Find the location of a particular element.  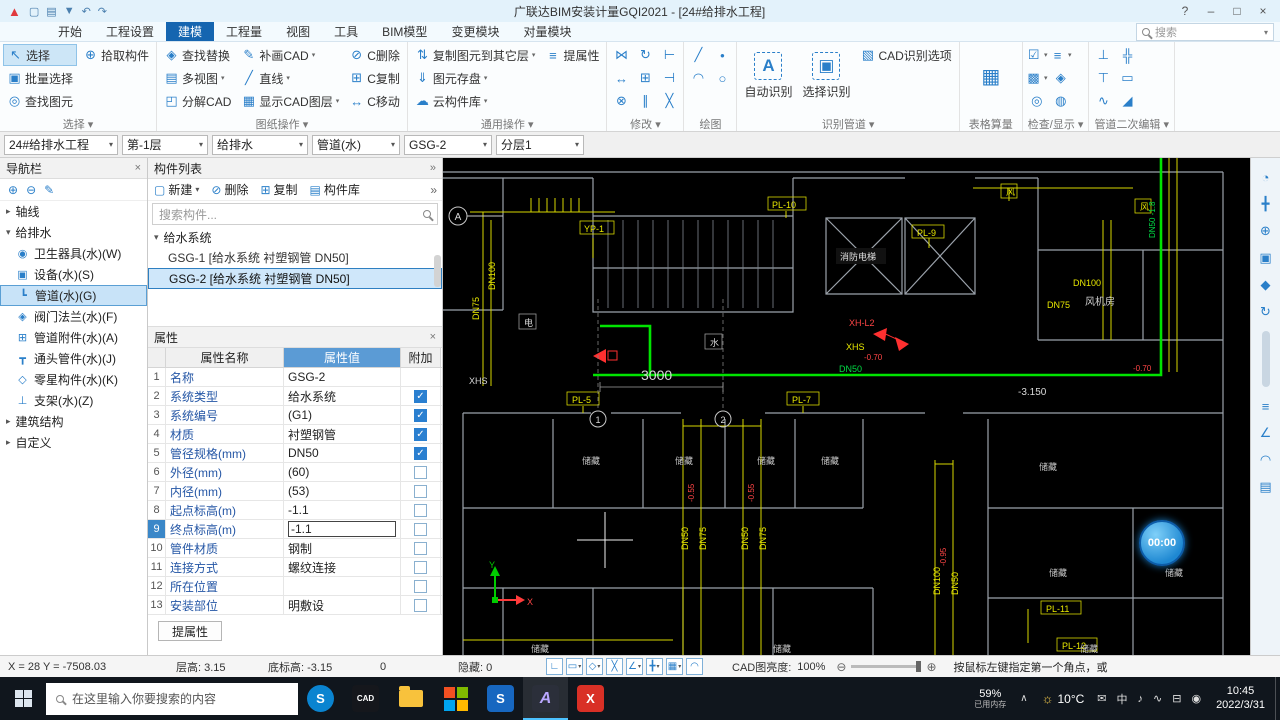

find-element-button: ◎ 查找图元 is located at coordinates (40, 101).